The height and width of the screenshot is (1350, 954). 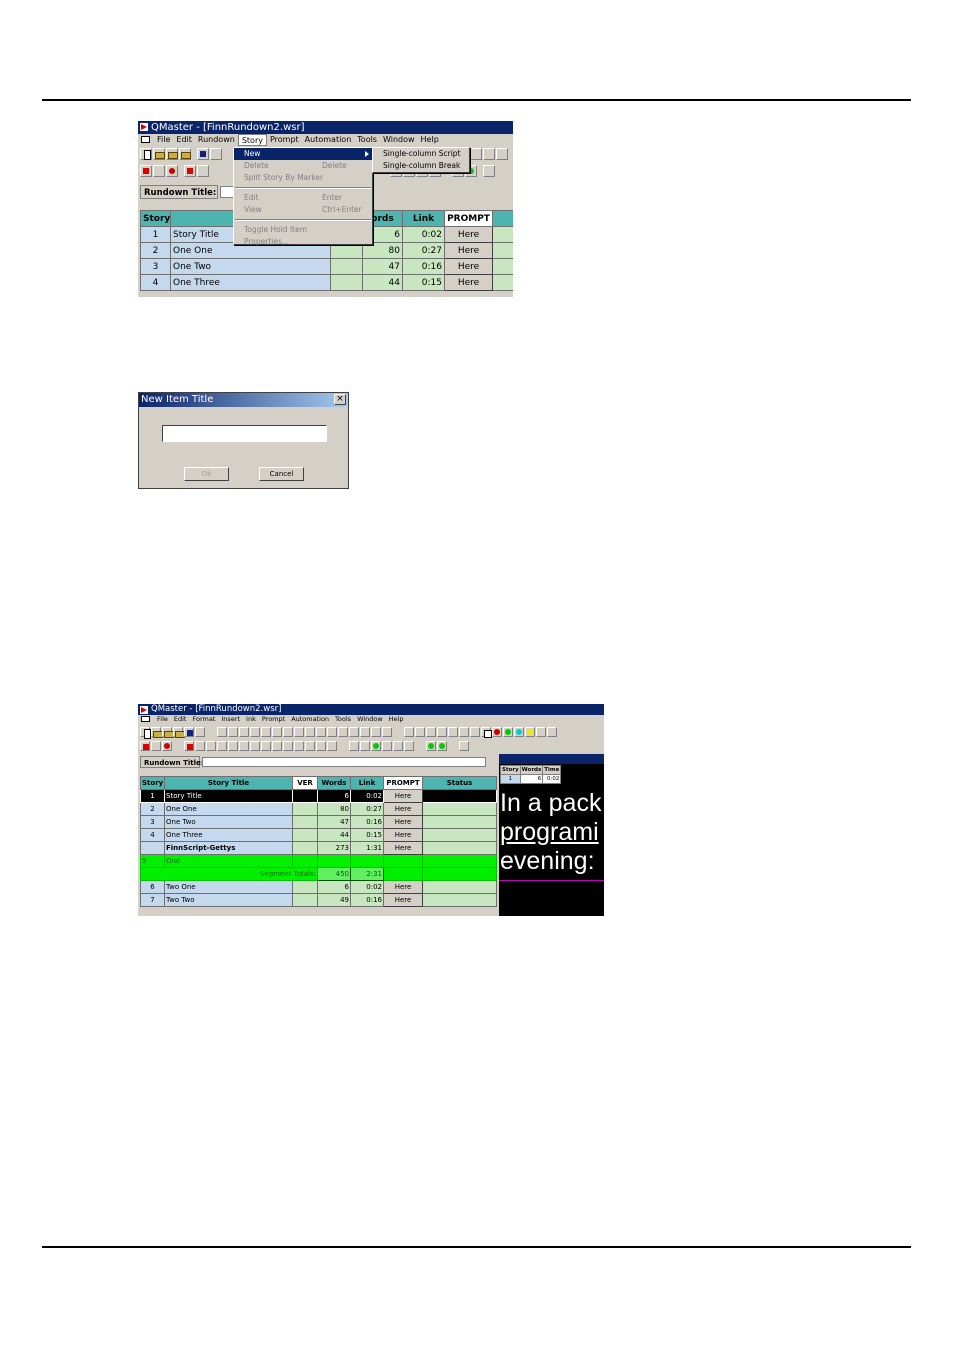 What do you see at coordinates (399, 140) in the screenshot?
I see `menu-window: Window` at bounding box center [399, 140].